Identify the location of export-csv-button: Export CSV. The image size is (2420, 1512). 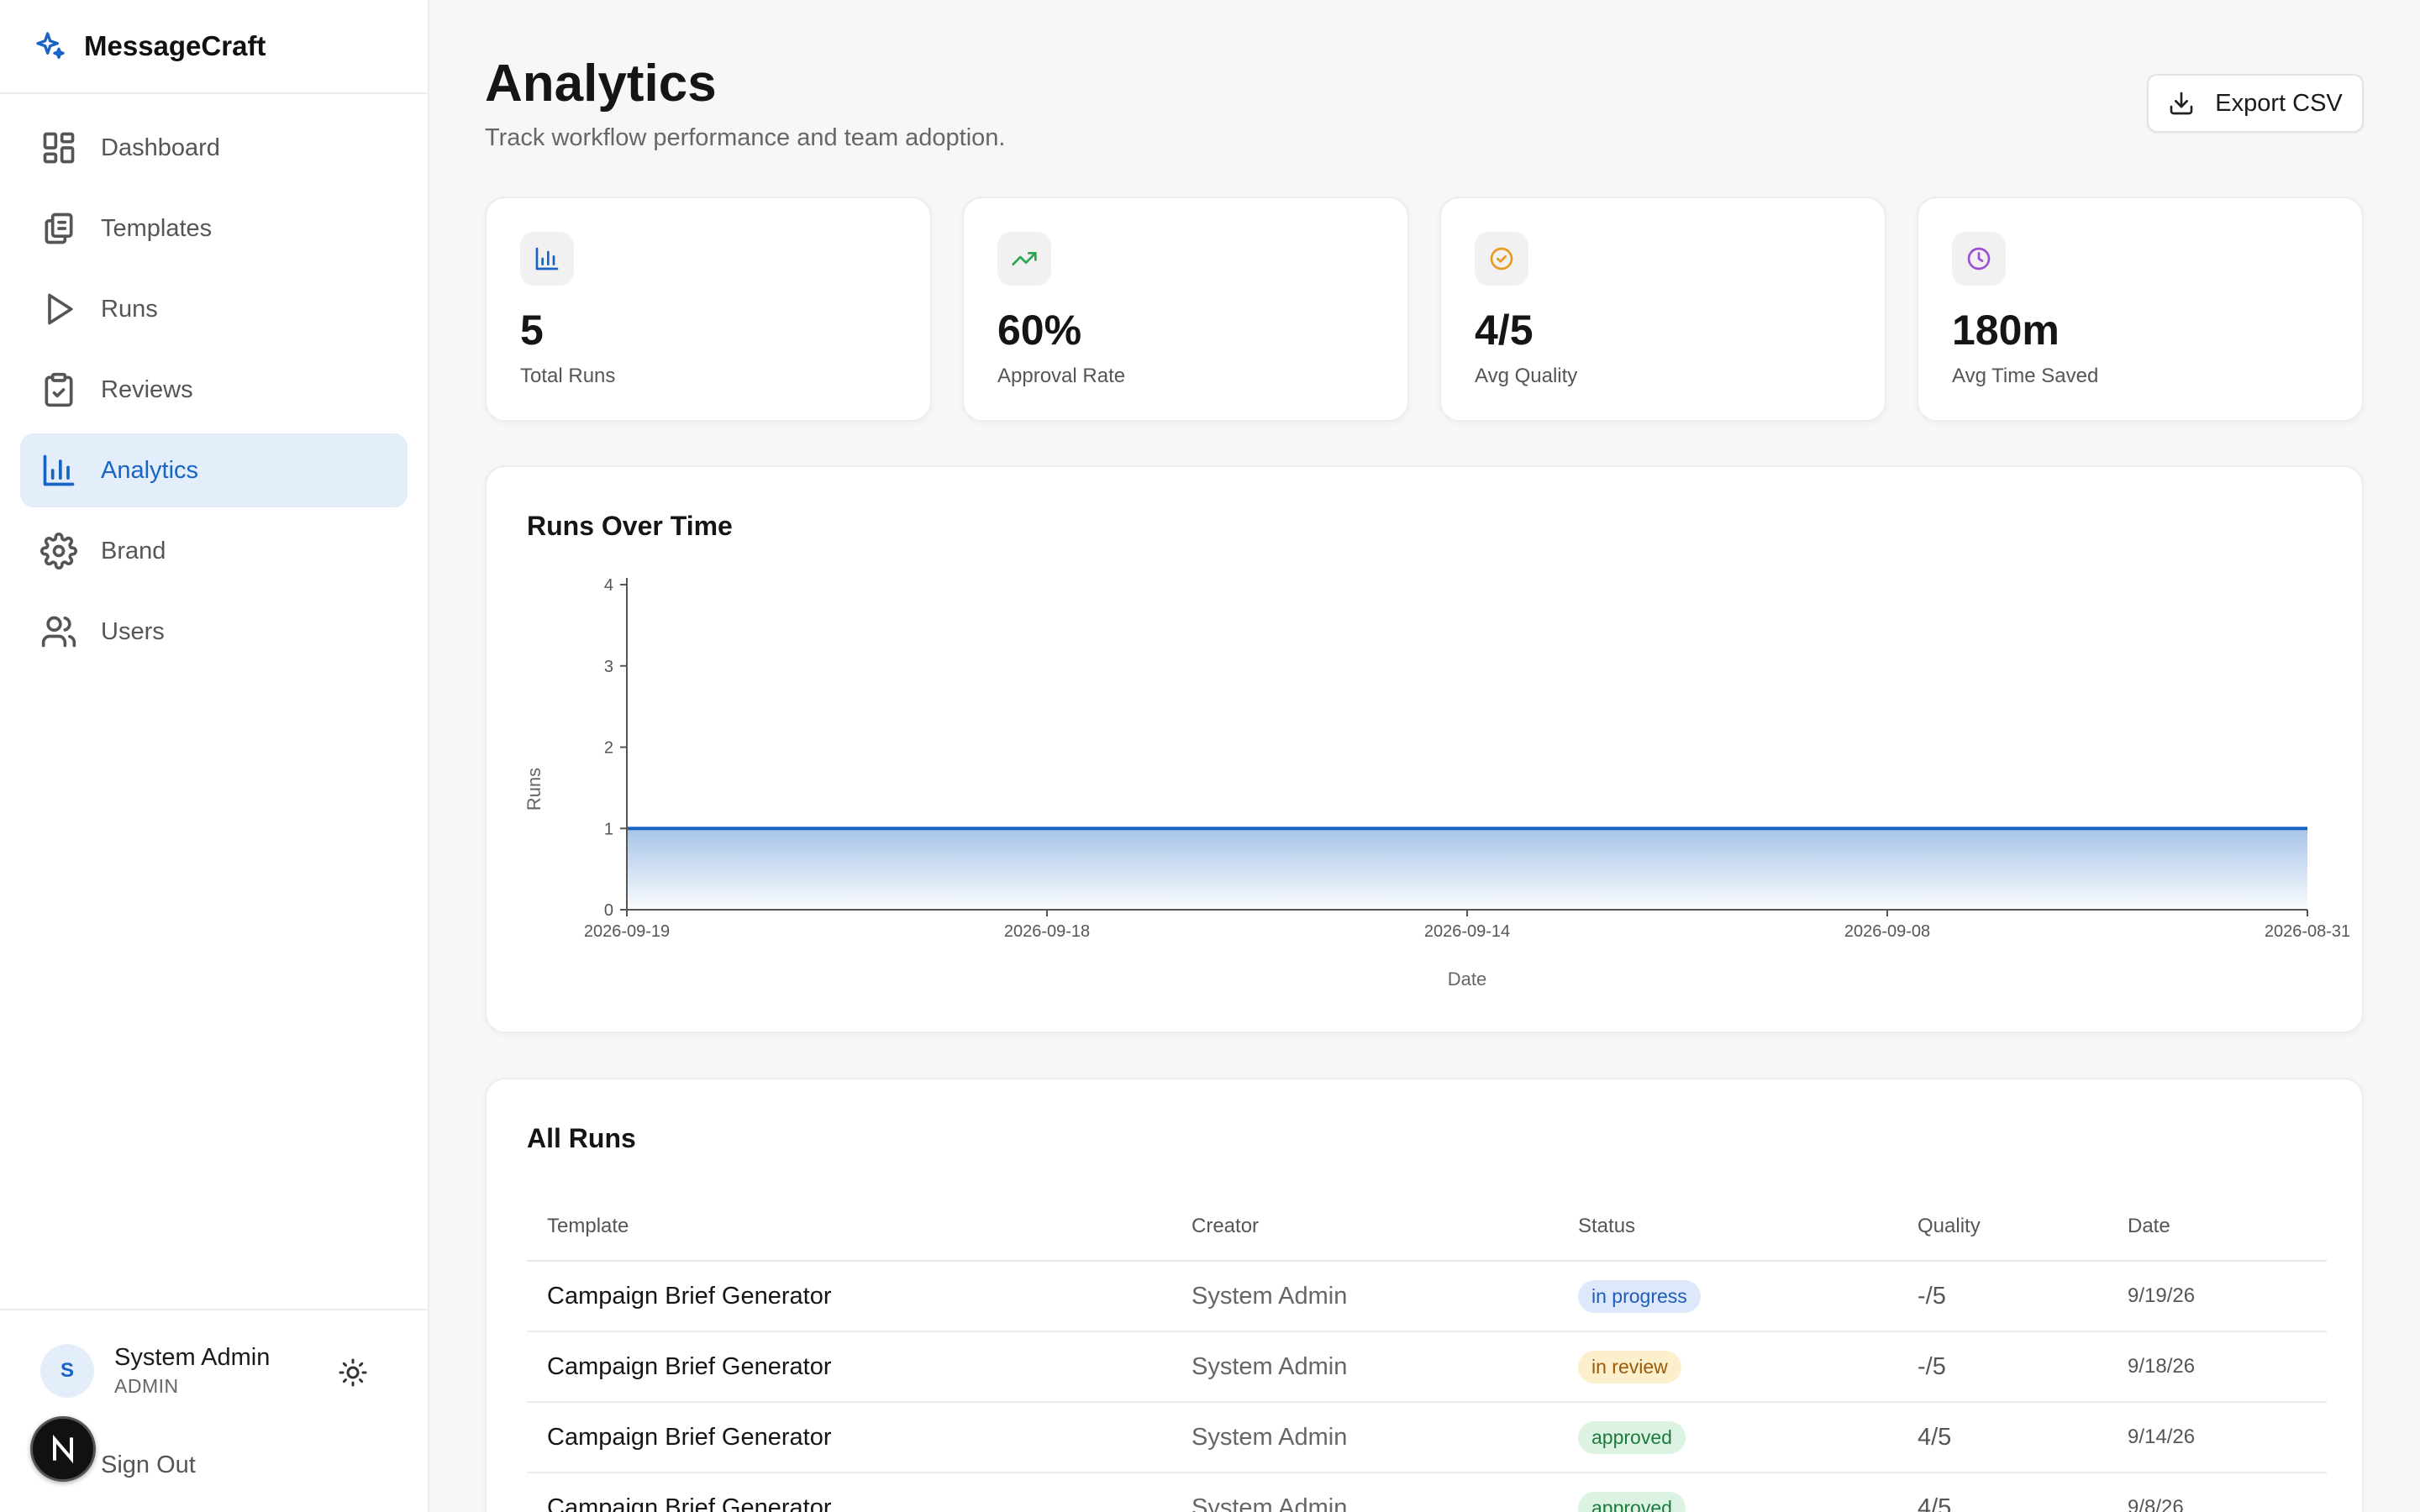
(2255, 103).